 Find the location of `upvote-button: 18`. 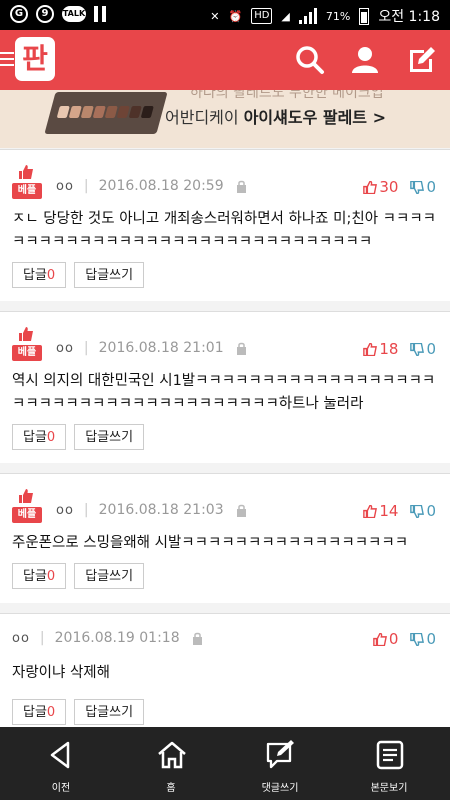

upvote-button: 18 is located at coordinates (380, 349).